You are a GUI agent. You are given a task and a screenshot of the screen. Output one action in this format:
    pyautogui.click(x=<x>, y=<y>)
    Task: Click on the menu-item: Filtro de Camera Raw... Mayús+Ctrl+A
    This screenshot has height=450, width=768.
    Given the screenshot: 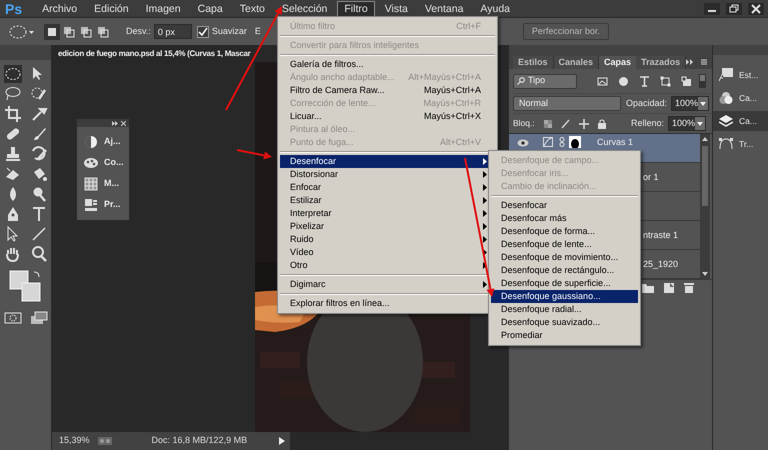 What is the action you would take?
    pyautogui.click(x=387, y=90)
    